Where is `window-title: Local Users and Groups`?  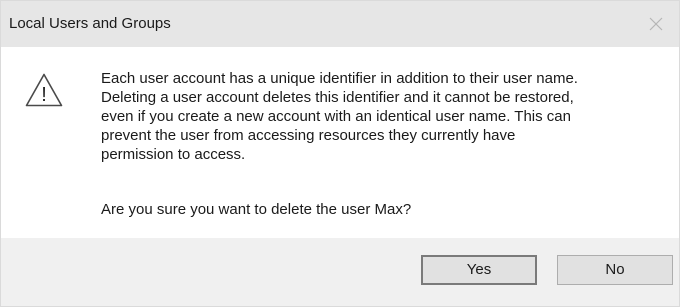
window-title: Local Users and Groups is located at coordinates (90, 23).